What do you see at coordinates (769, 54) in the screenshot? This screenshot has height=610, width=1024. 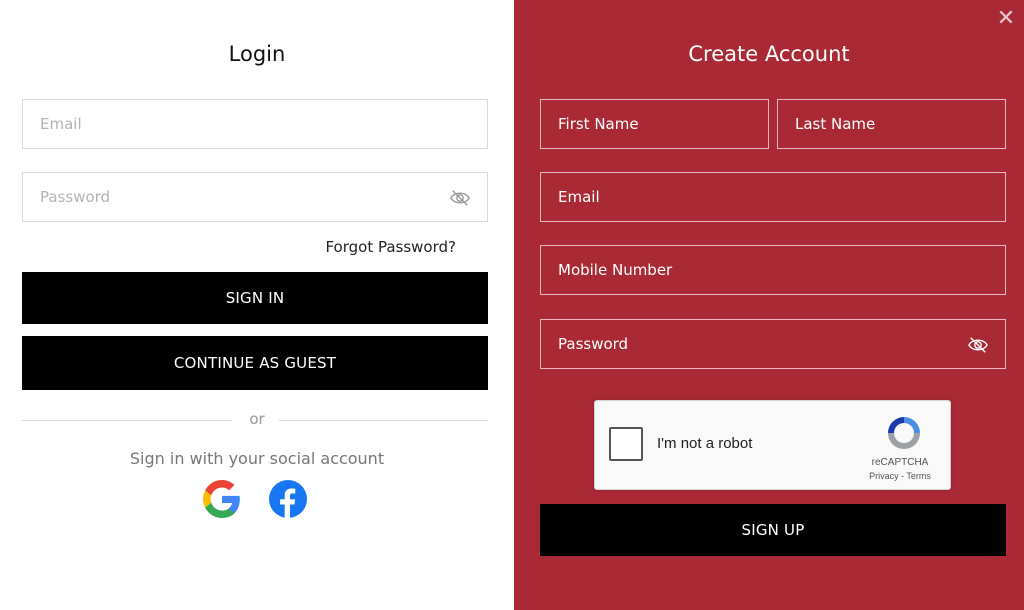 I see `register-title: Create Account` at bounding box center [769, 54].